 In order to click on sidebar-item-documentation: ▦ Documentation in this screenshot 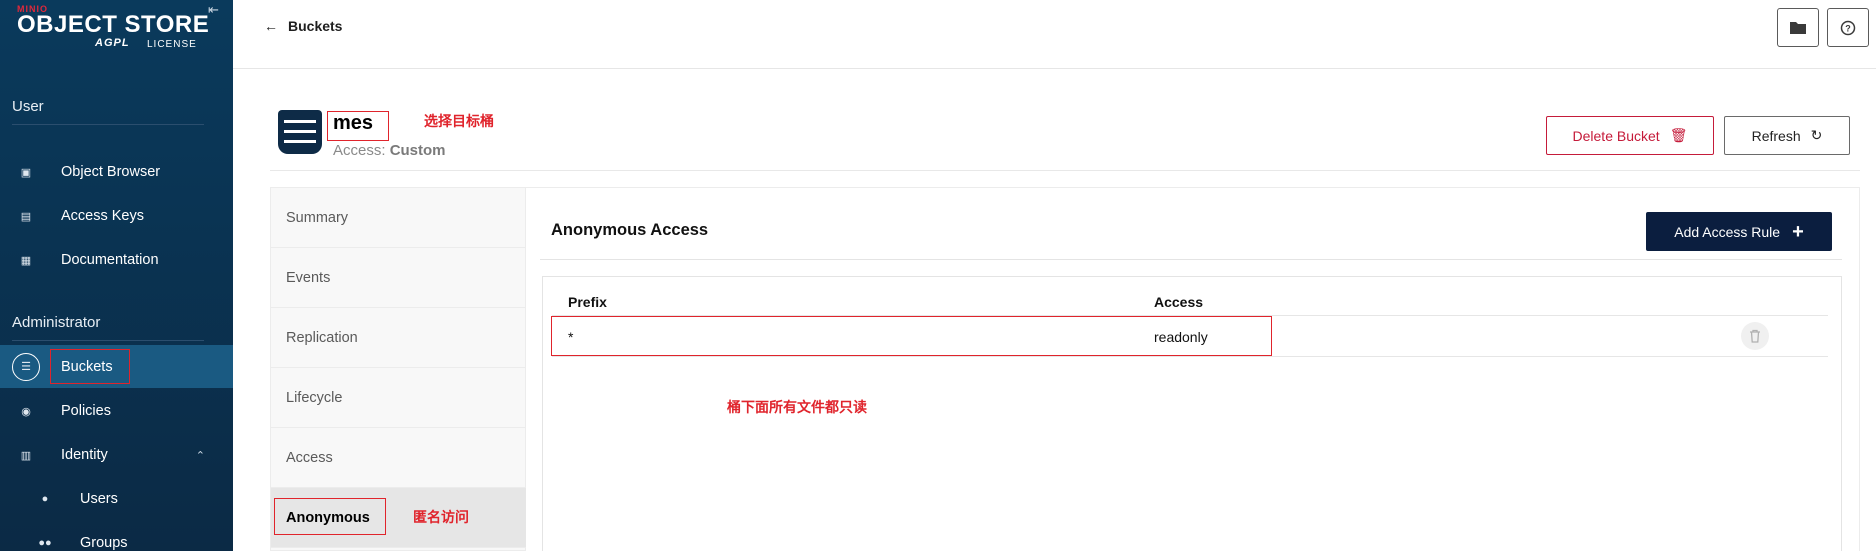, I will do `click(116, 260)`.